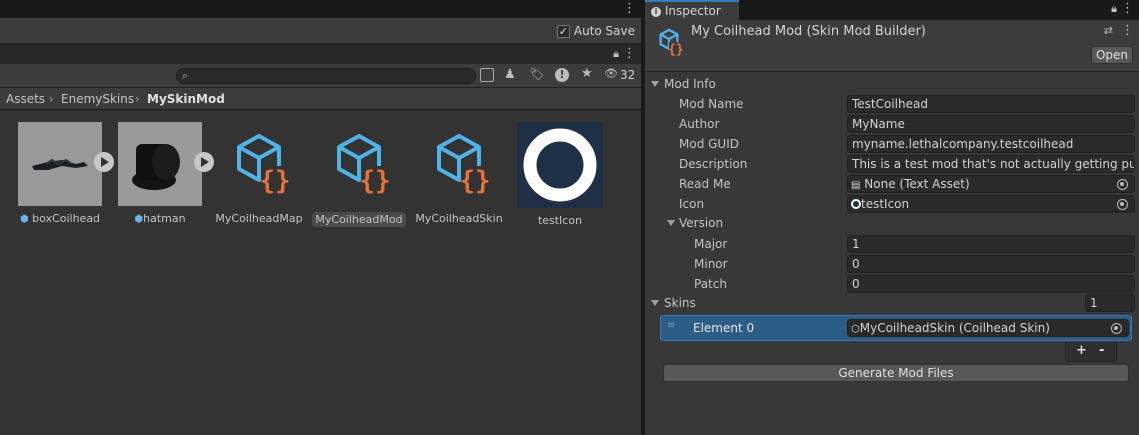 The height and width of the screenshot is (435, 1139). Describe the element at coordinates (690, 84) in the screenshot. I see `mod-info-label: Mod Info` at that location.